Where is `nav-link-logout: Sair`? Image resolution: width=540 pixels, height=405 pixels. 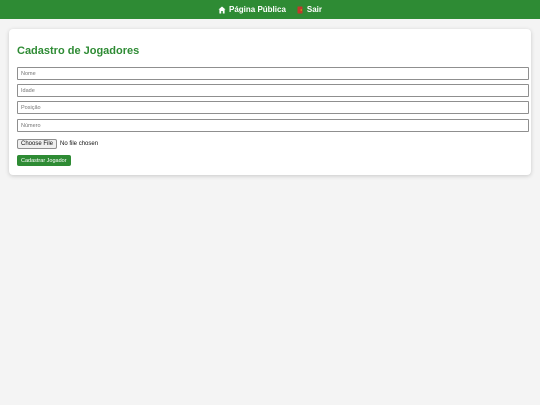 nav-link-logout: Sair is located at coordinates (309, 9).